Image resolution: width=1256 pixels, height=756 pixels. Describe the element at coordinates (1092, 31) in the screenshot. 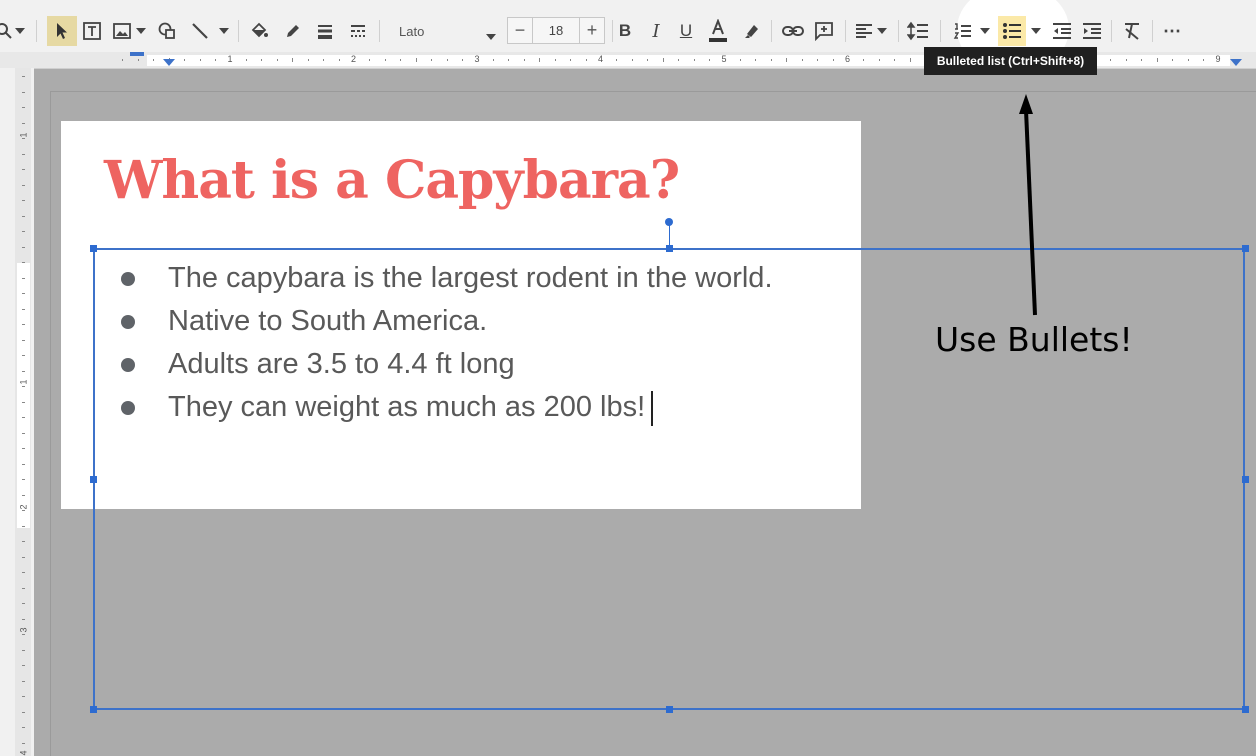

I see `increase-indent-icon` at that location.